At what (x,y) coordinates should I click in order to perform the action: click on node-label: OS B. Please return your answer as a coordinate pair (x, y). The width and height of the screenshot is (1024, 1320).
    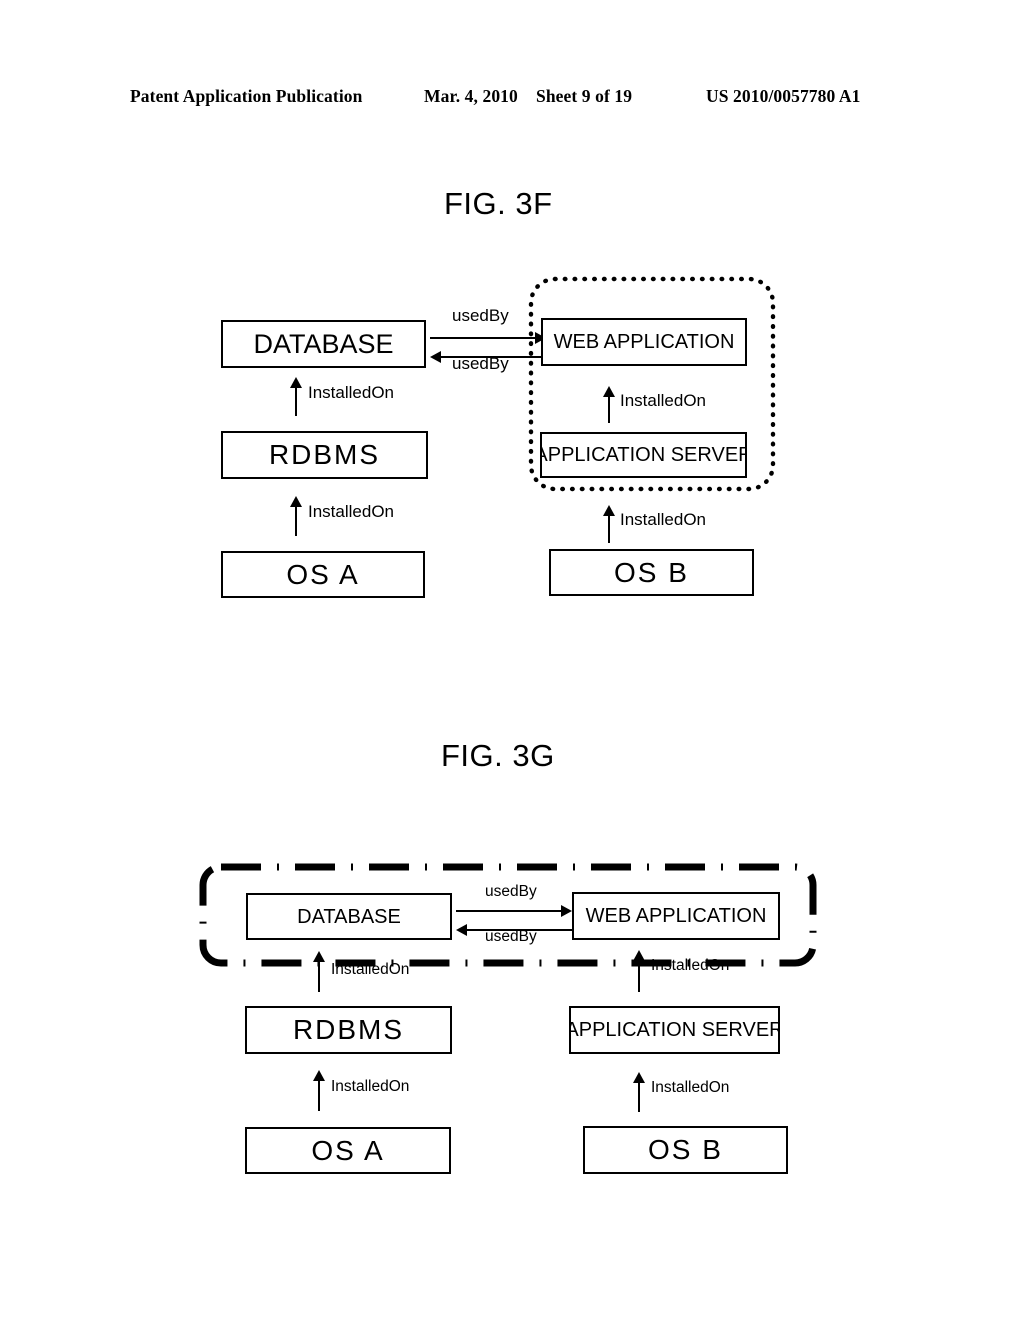
    Looking at the image, I should click on (685, 1149).